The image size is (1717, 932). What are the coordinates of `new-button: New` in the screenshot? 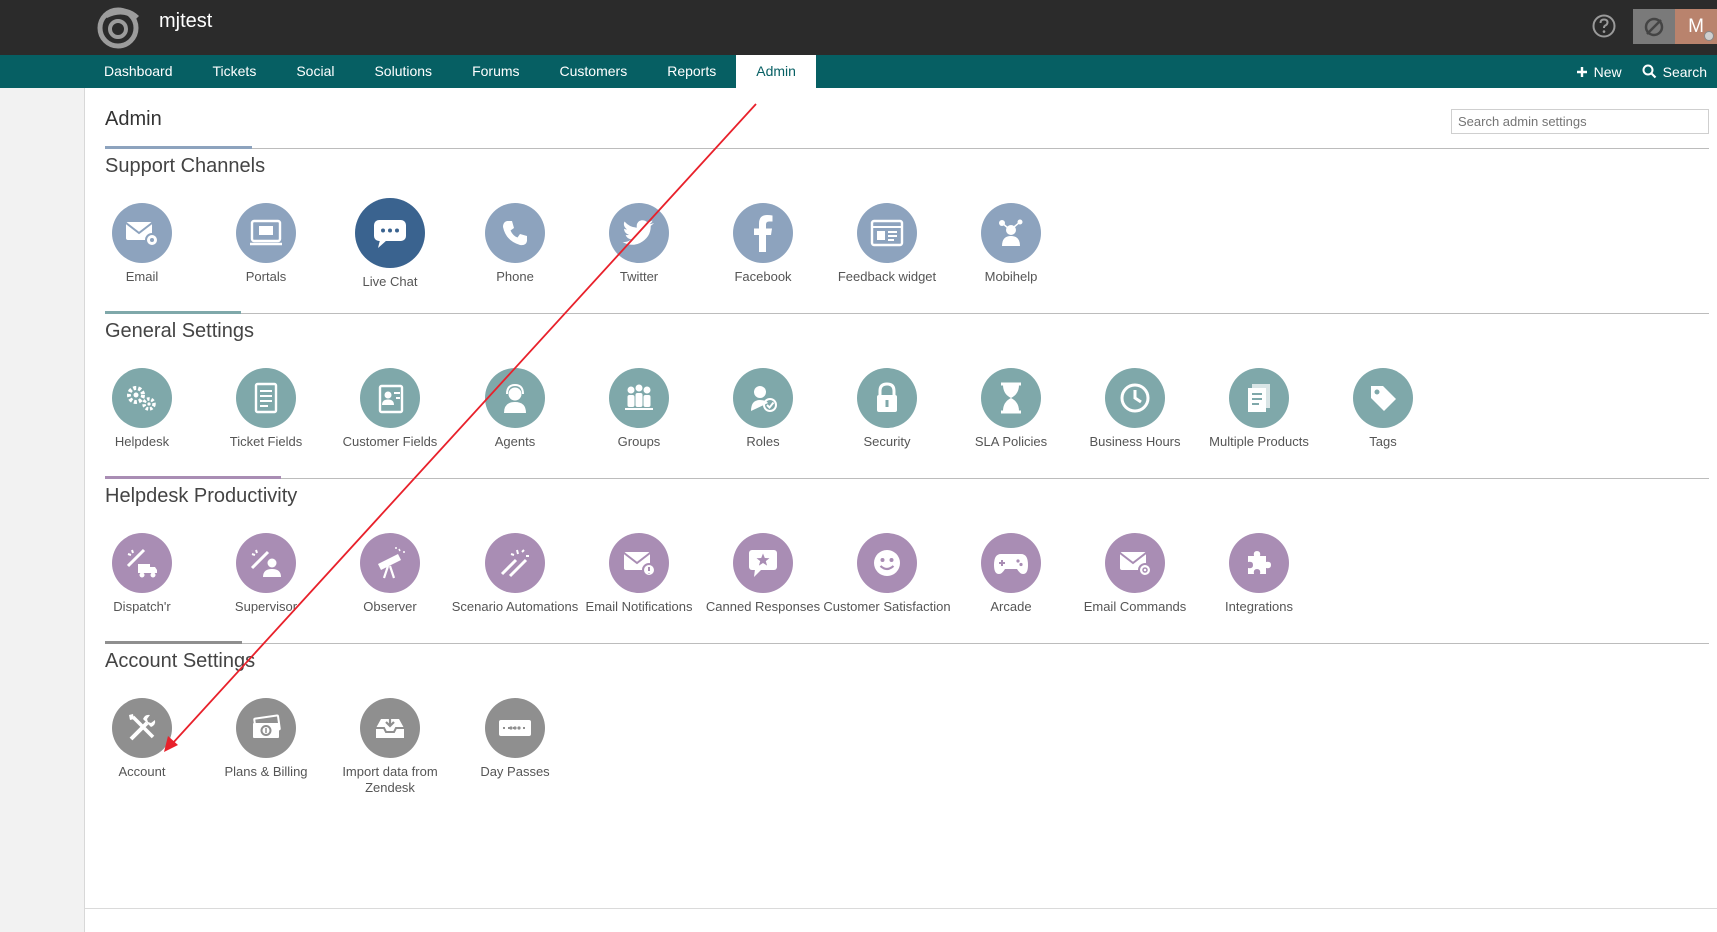 It's located at (1599, 72).